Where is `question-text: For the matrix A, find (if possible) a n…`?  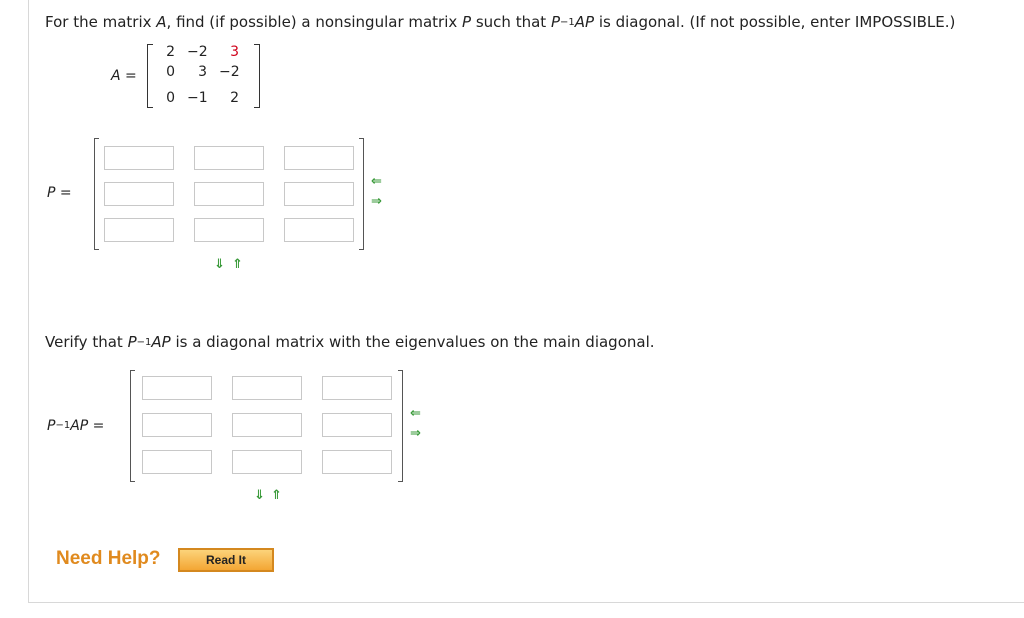
question-text: For the matrix A, find (if possible) a n… is located at coordinates (500, 22).